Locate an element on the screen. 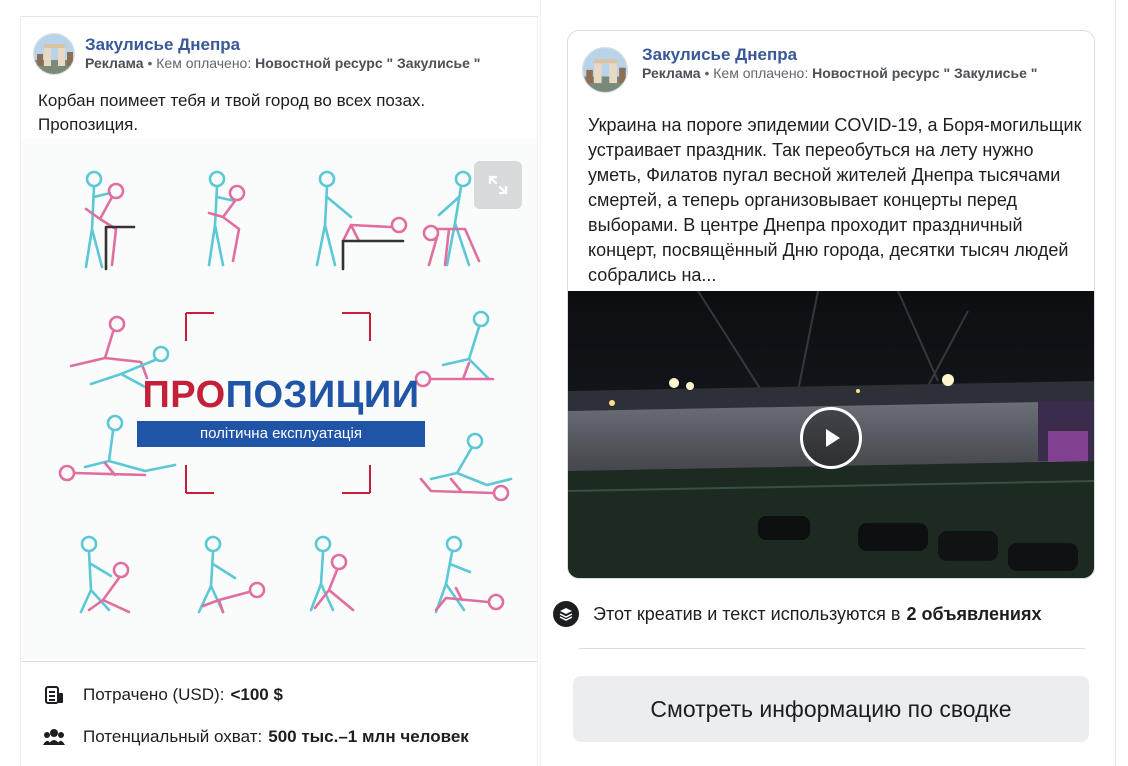  play-icon is located at coordinates (833, 438).